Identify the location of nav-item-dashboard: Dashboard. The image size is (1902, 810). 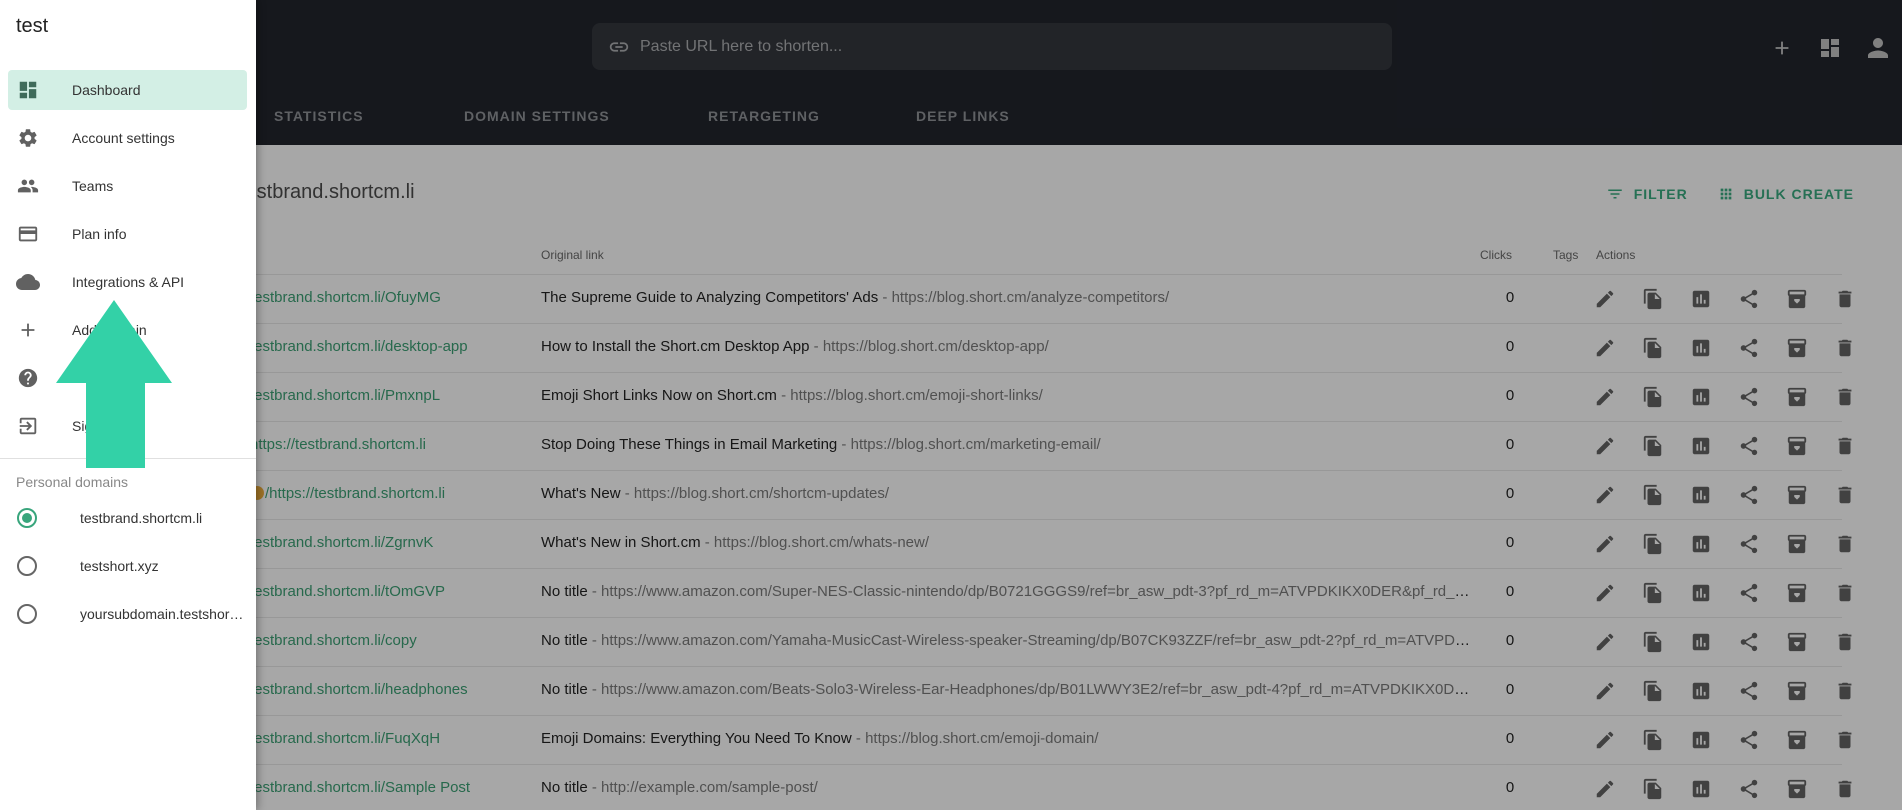
(127, 90).